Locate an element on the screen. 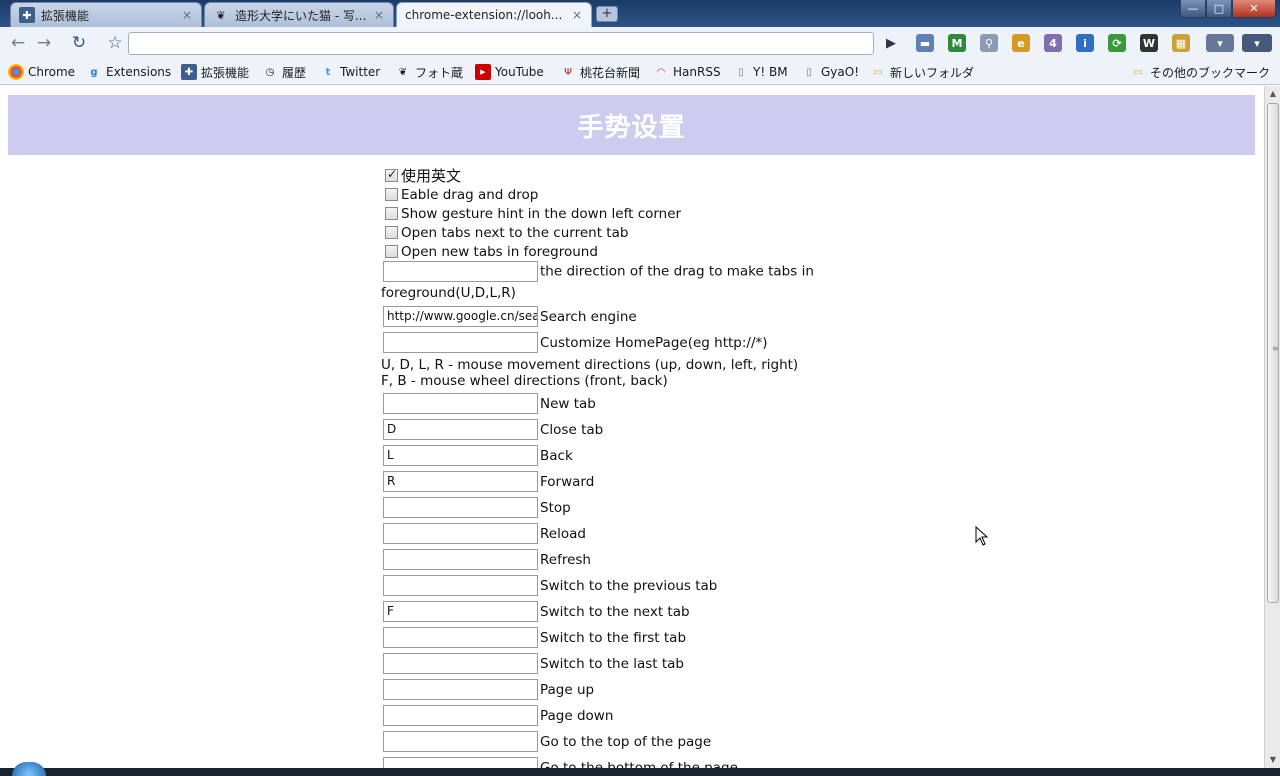 The width and height of the screenshot is (1280, 776). info-icon: i is located at coordinates (1085, 43).